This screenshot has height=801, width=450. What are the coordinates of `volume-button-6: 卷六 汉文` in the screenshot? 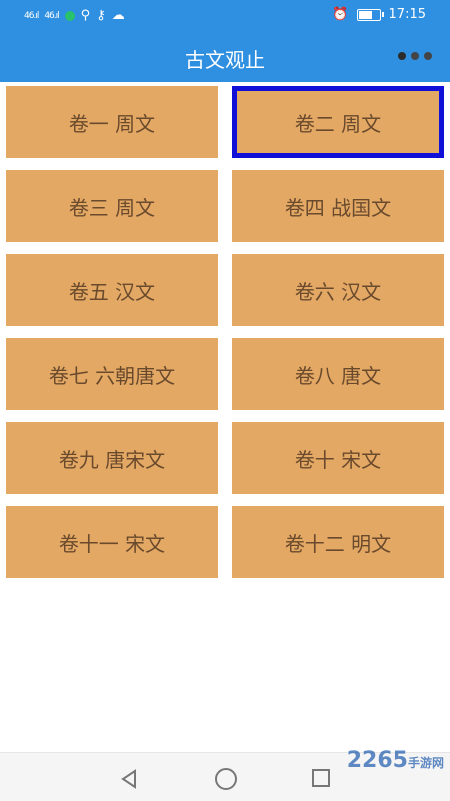 It's located at (338, 290).